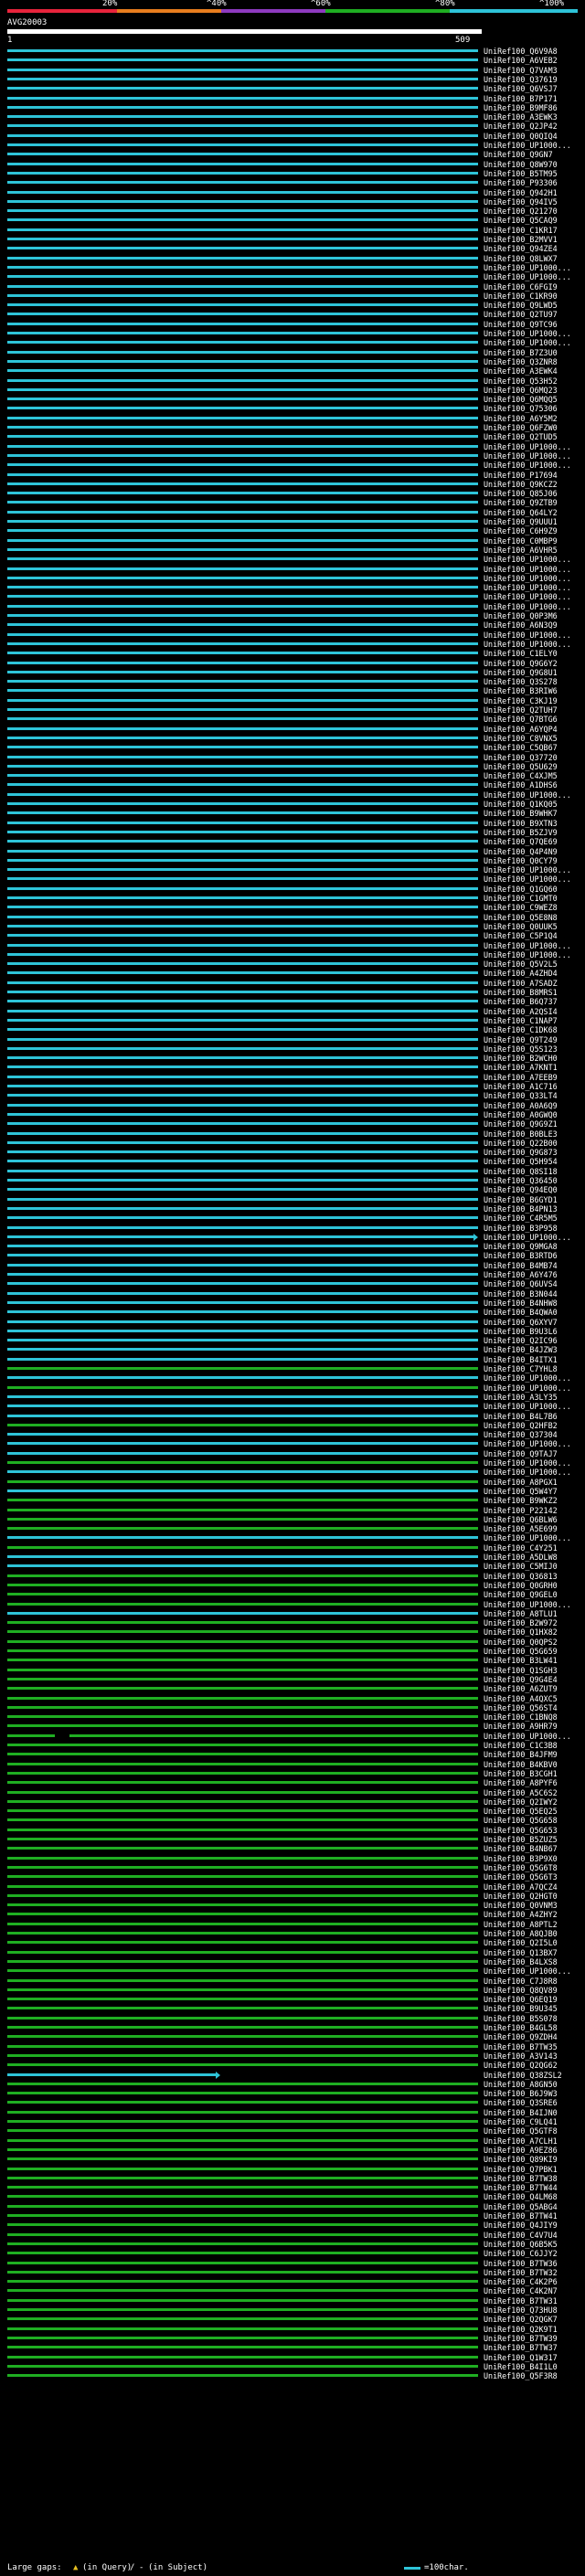  What do you see at coordinates (535, 1500) in the screenshot?
I see `hit-label: UniRef100_B9WKZ2` at bounding box center [535, 1500].